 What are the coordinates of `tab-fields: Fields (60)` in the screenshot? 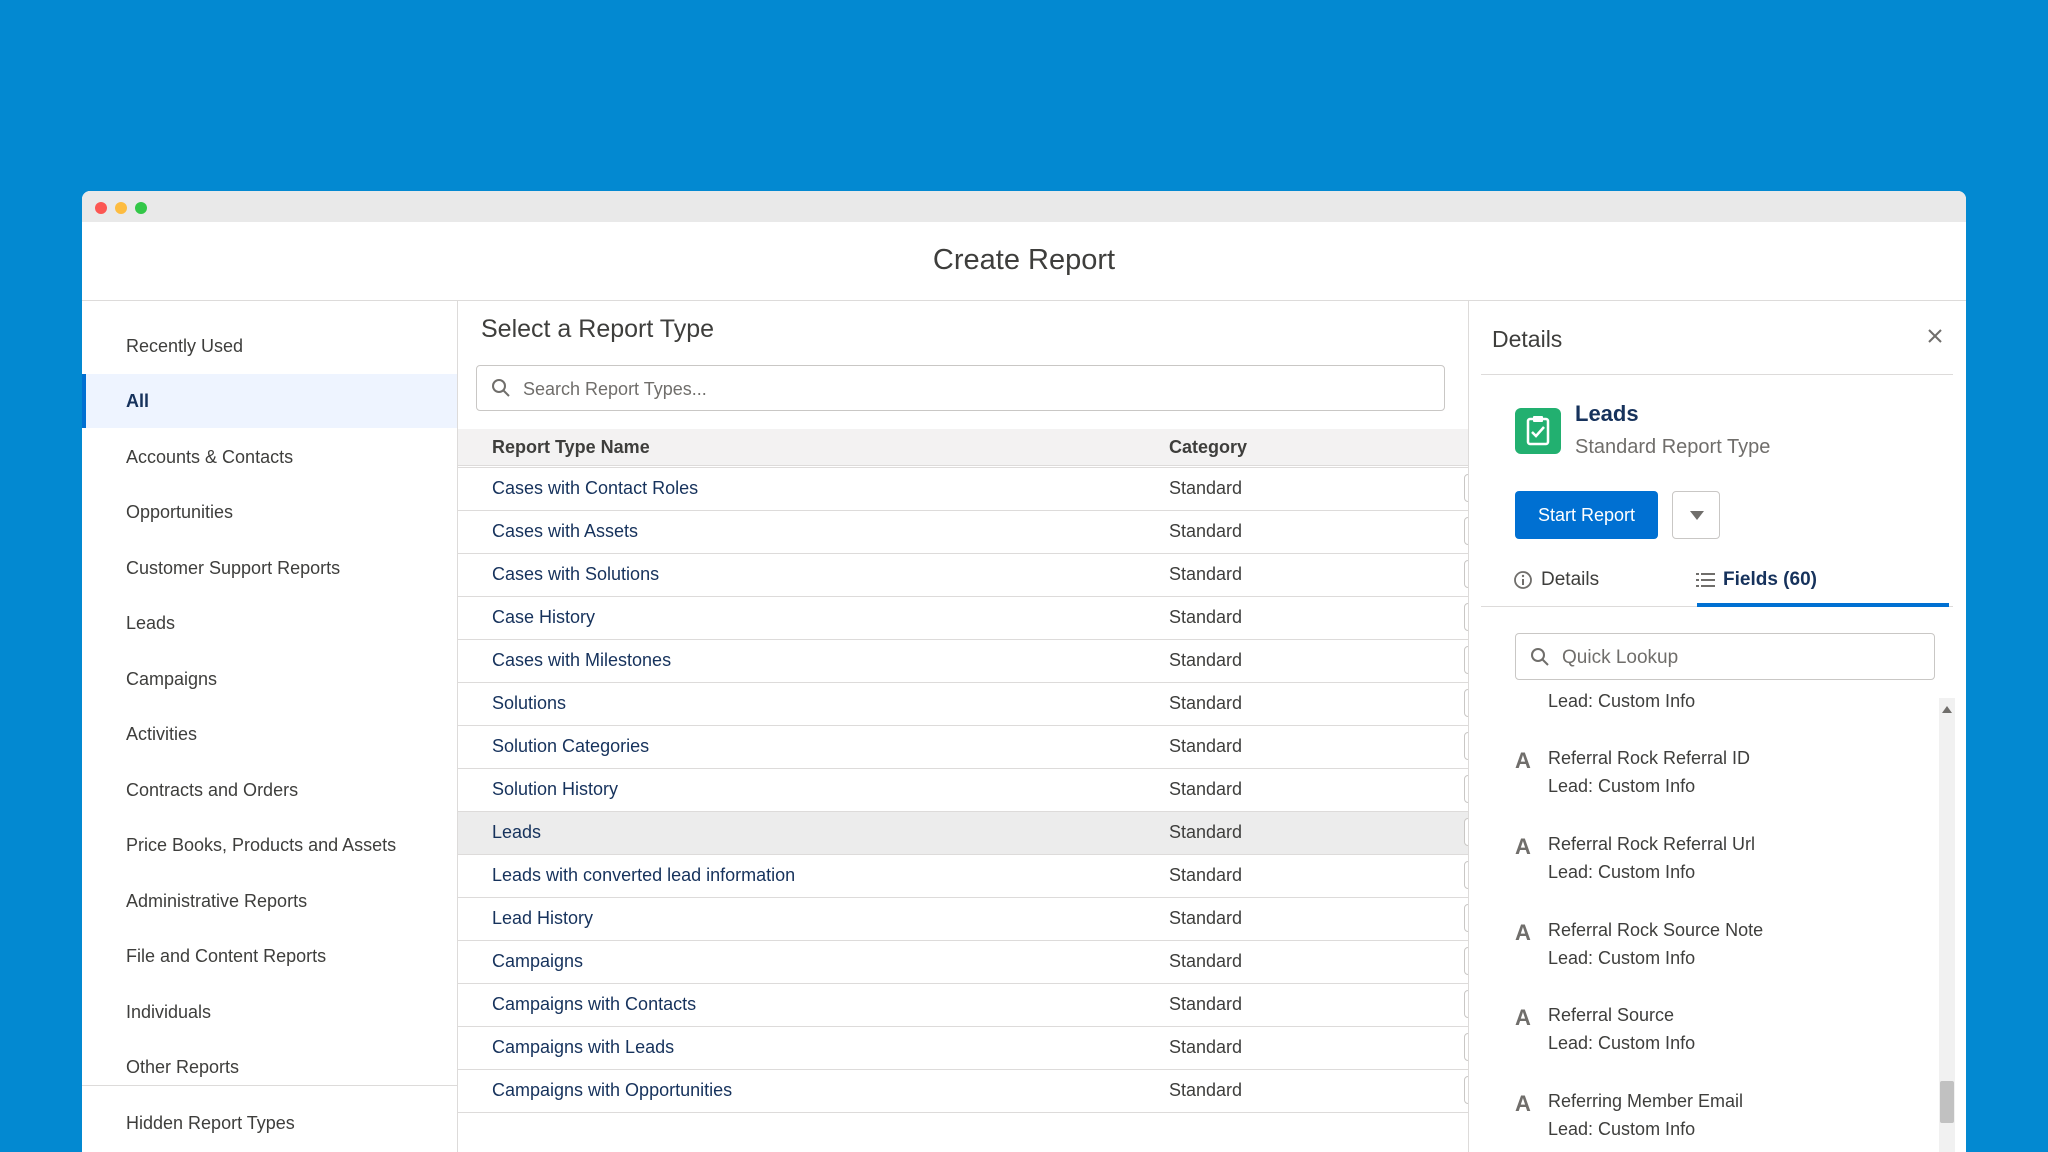 It's located at (1756, 580).